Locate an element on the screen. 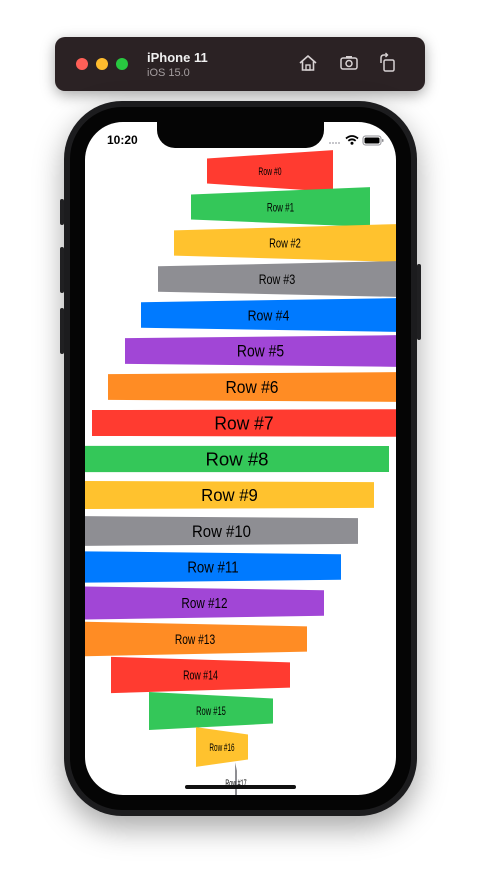 The height and width of the screenshot is (891, 481). row-8-label: Row #8 is located at coordinates (236, 458).